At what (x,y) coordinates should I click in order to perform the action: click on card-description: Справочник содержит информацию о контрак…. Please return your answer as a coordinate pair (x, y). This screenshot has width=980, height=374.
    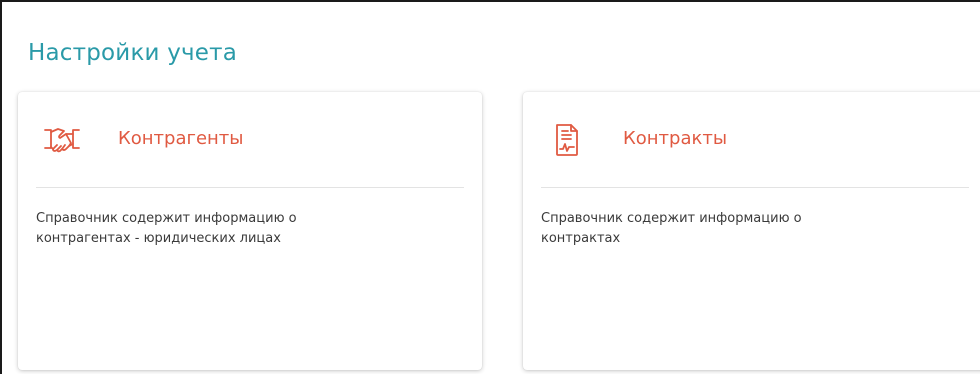
    Looking at the image, I should click on (671, 228).